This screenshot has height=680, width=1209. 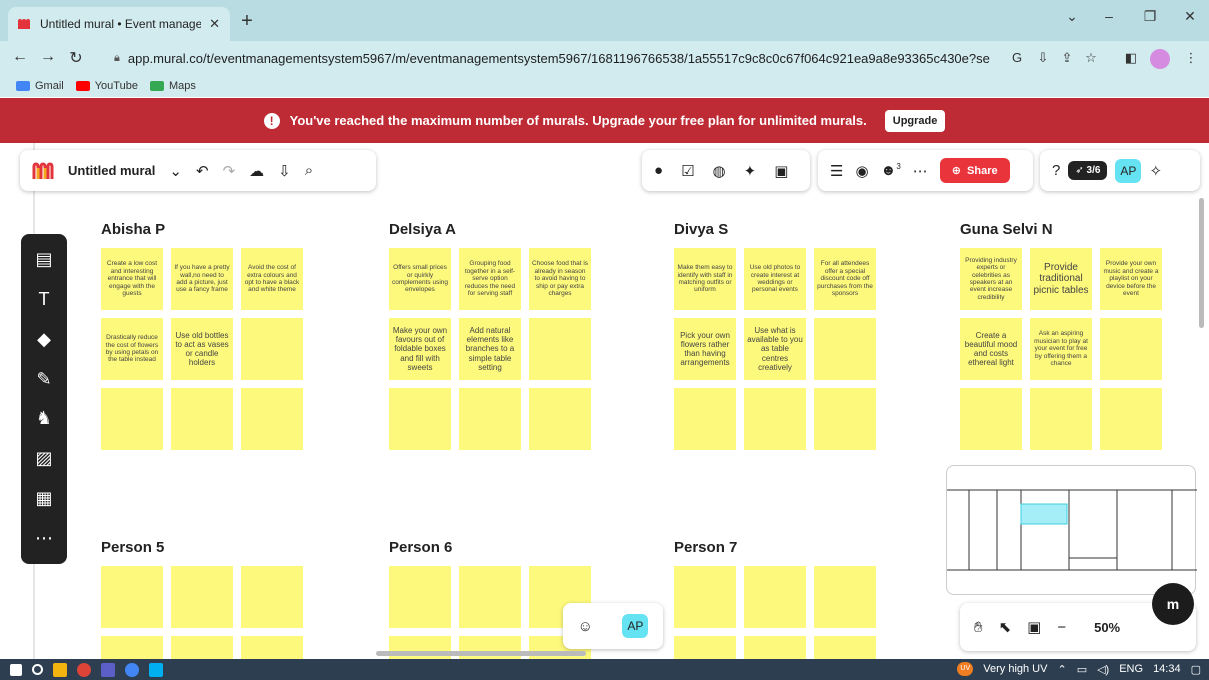 I want to click on horizontal-scrollbar, so click(x=481, y=653).